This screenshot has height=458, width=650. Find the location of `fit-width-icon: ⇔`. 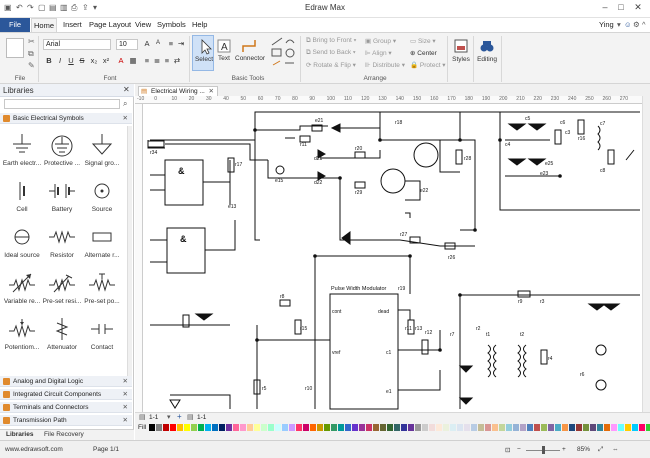

fit-width-icon: ⇔ is located at coordinates (615, 449).